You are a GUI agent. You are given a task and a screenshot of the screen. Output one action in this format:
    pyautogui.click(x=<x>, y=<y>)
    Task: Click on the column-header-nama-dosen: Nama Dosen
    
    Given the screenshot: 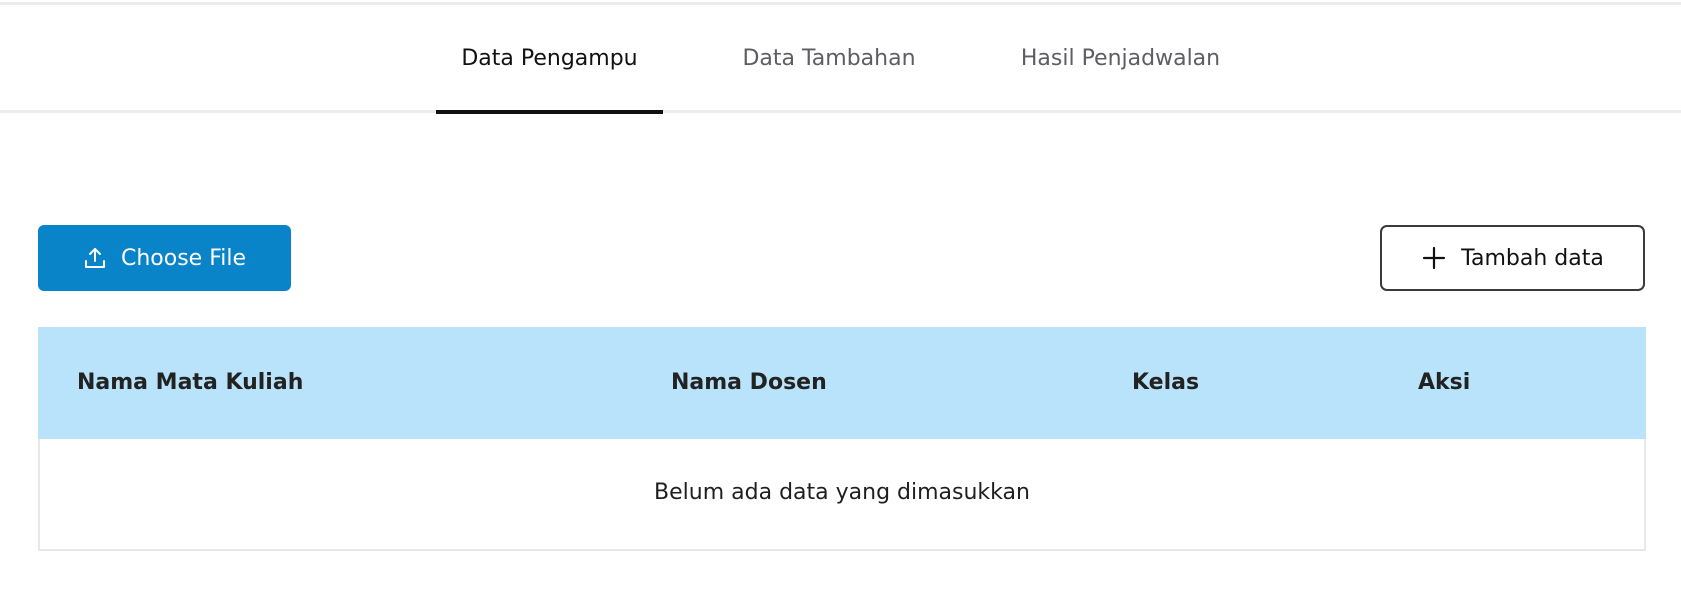 What is the action you would take?
    pyautogui.click(x=749, y=382)
    